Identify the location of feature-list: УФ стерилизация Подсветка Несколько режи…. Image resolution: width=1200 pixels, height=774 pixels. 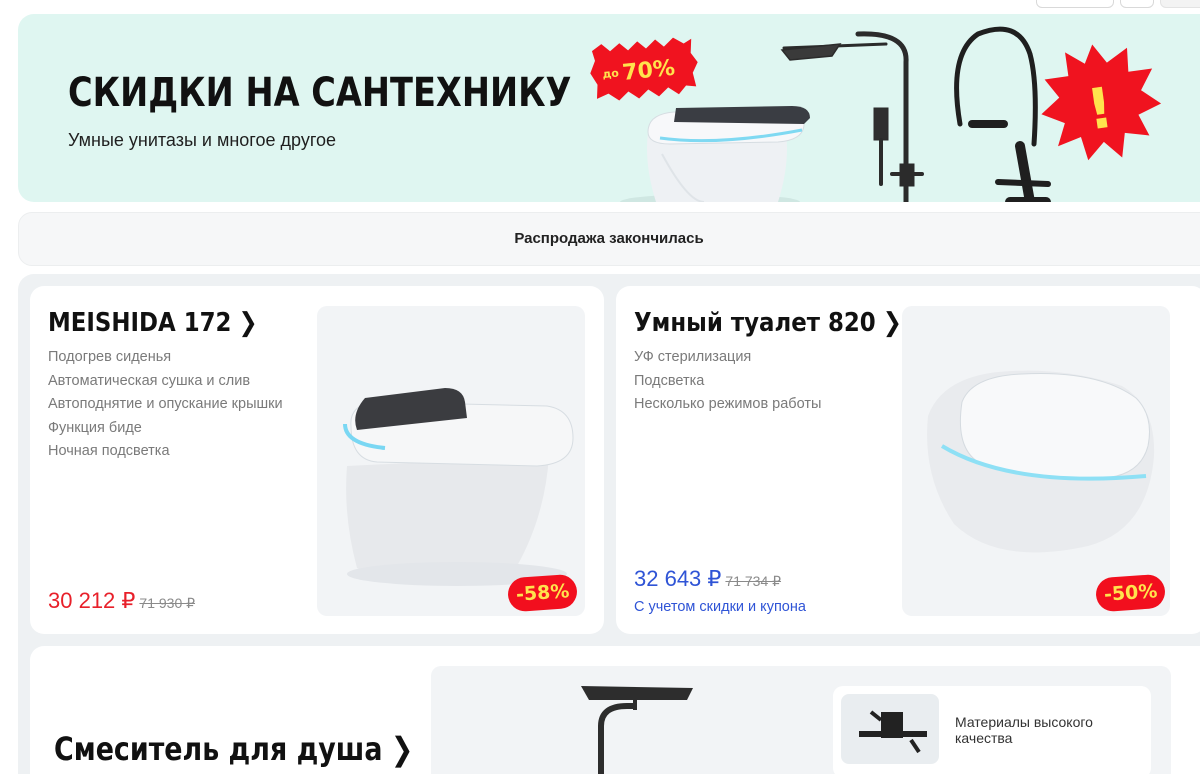
(727, 381).